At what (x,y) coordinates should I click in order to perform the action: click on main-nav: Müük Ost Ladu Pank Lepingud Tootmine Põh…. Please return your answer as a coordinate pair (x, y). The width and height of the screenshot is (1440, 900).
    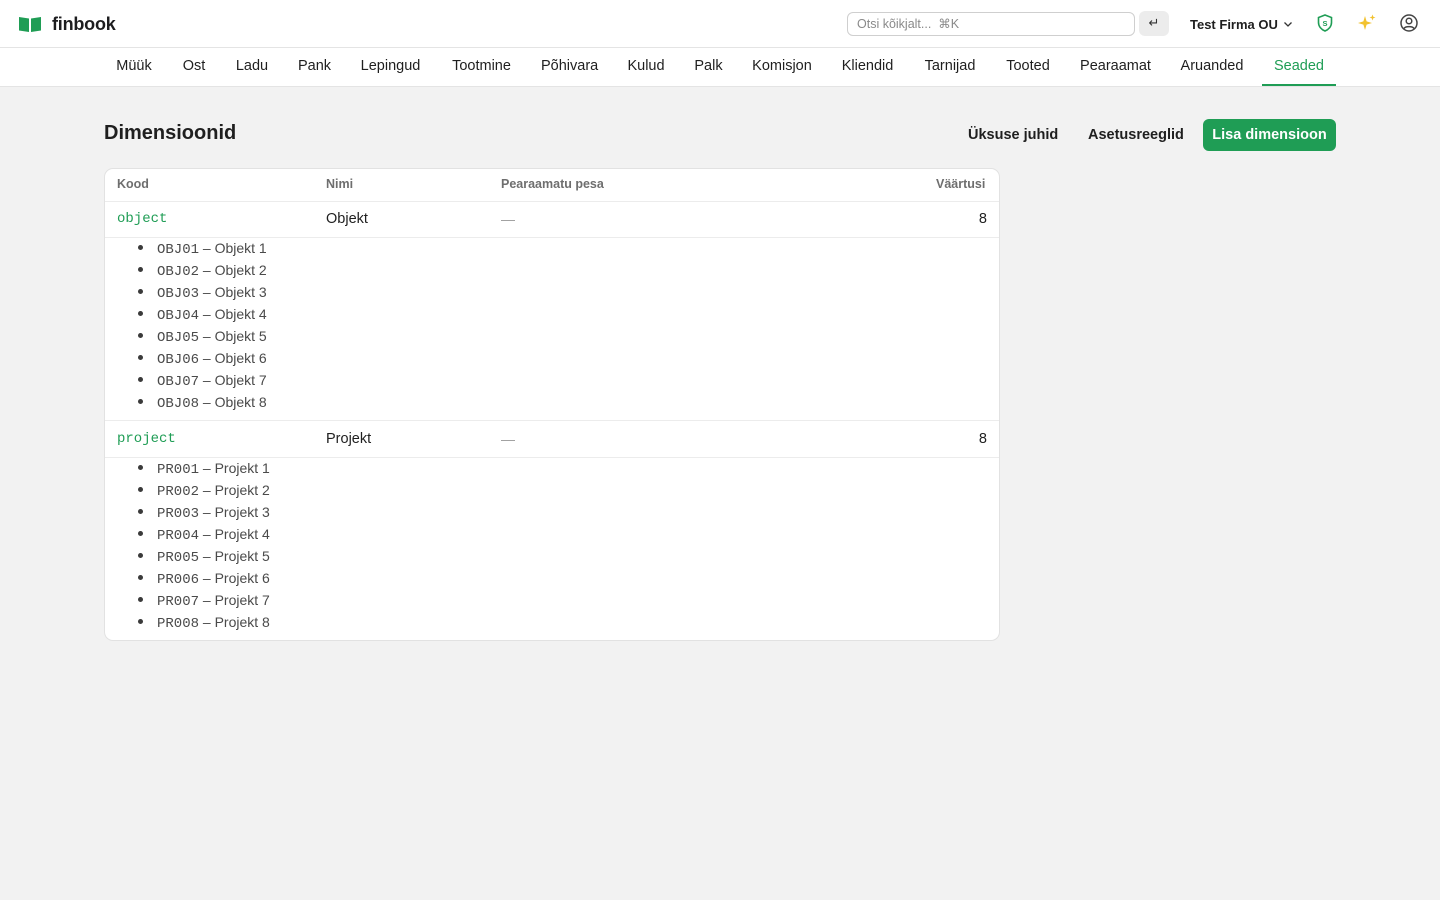
    Looking at the image, I should click on (720, 67).